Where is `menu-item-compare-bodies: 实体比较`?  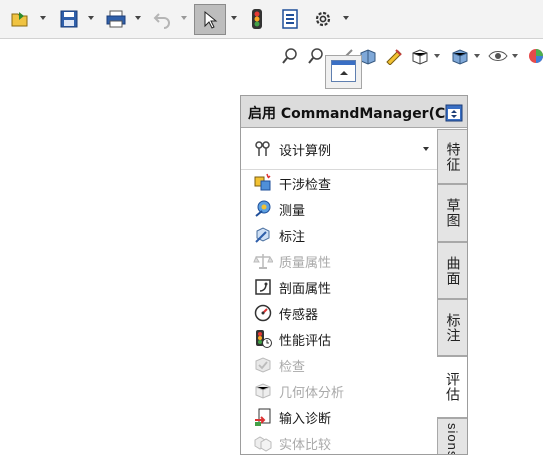
menu-item-compare-bodies: 实体比较 is located at coordinates (339, 442).